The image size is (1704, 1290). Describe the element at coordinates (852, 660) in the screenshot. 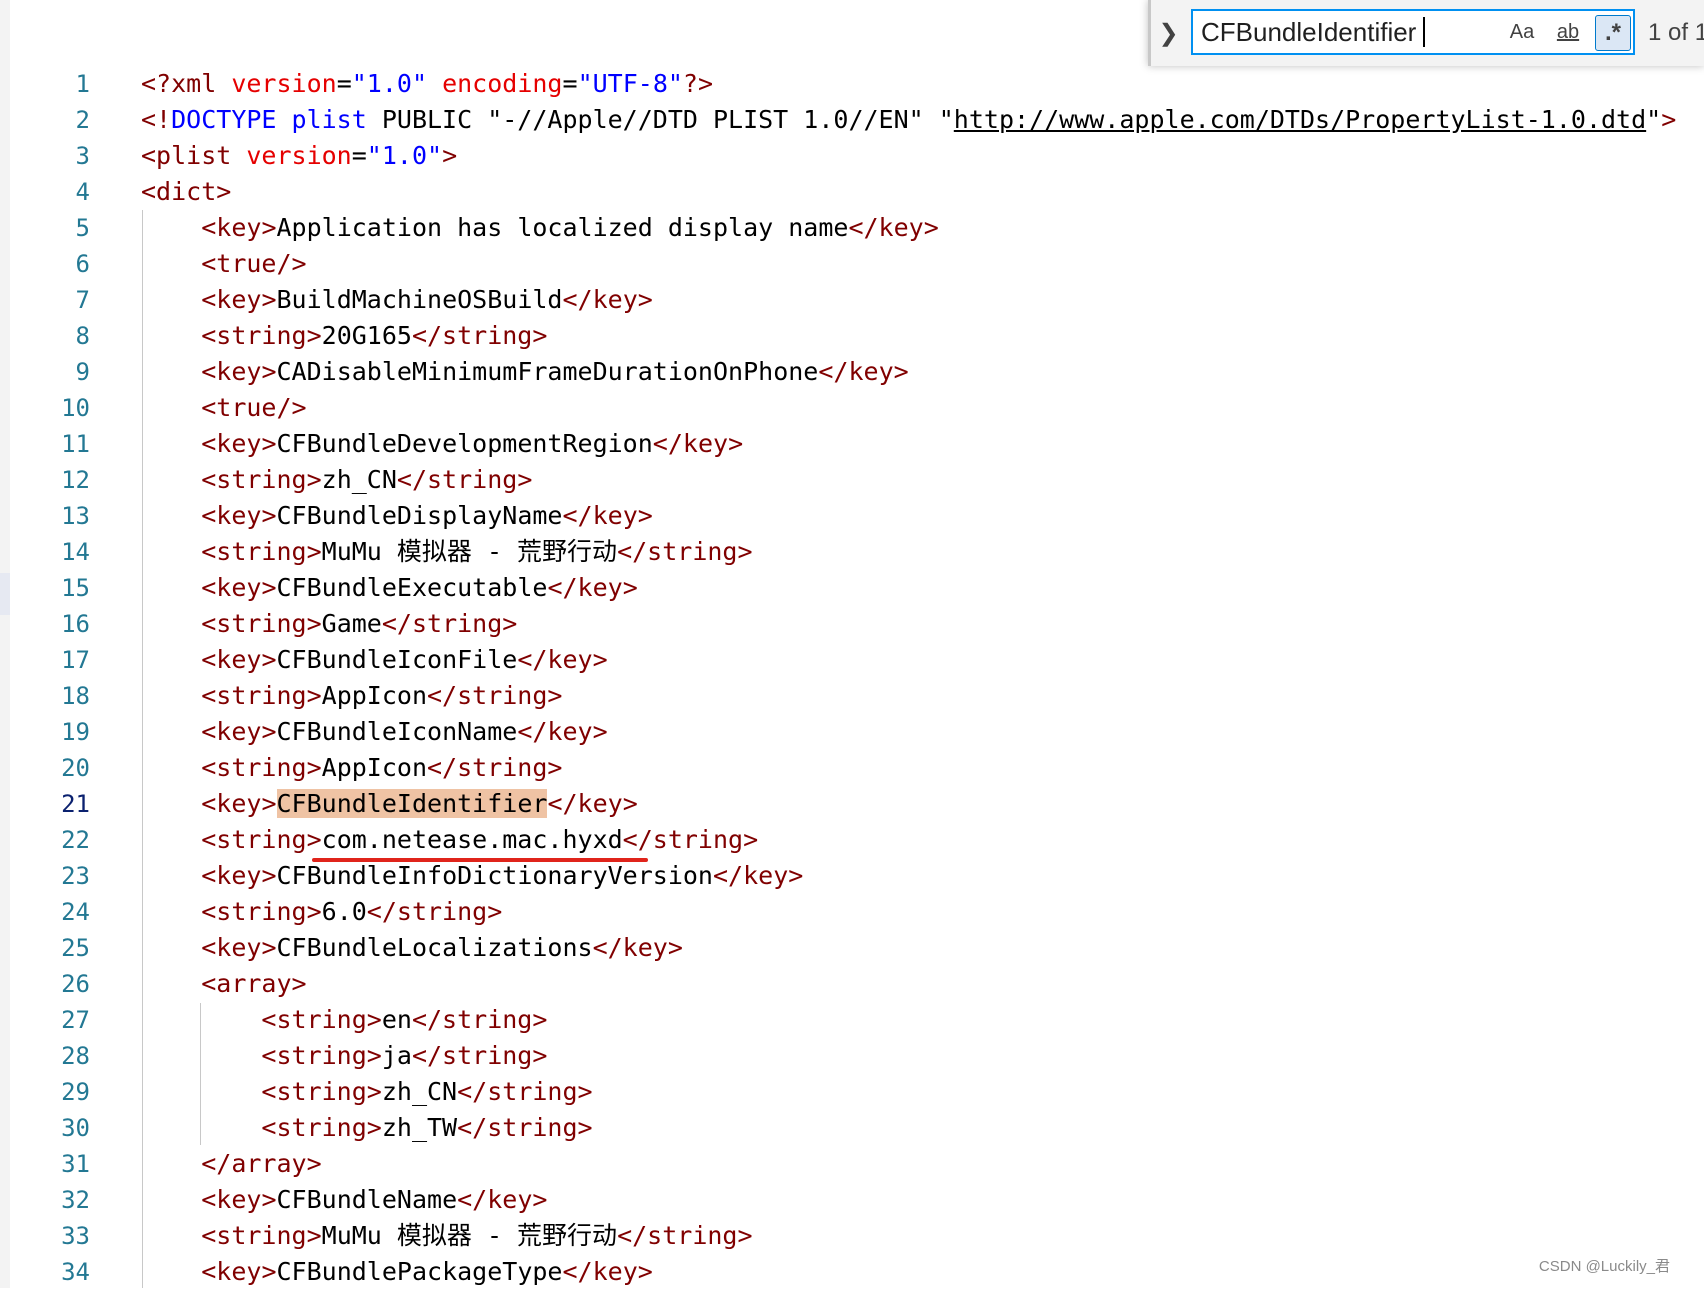

I see `editor-line: 17 <key>CFBundleIconFile</key>` at that location.